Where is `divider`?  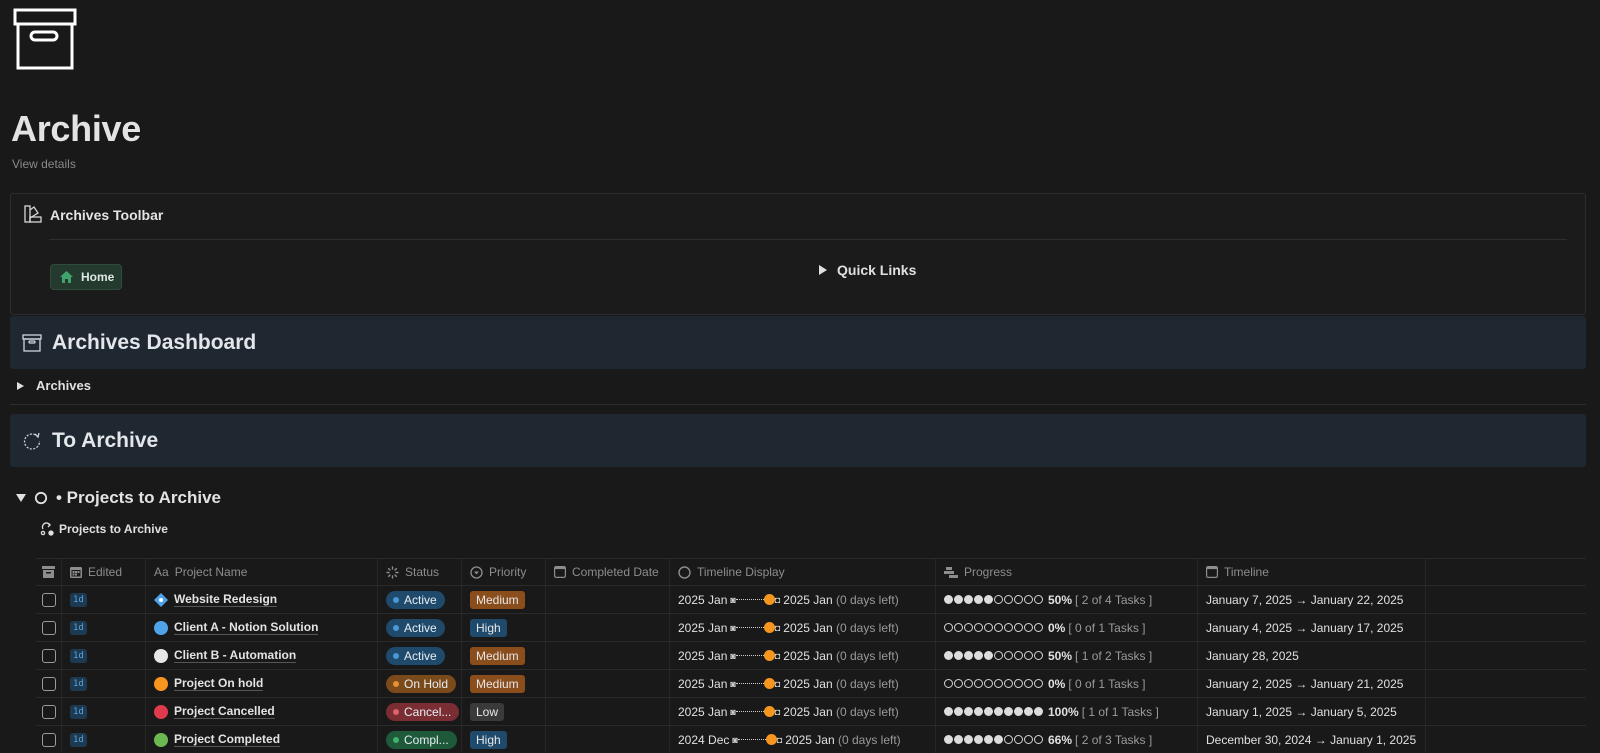
divider is located at coordinates (798, 404).